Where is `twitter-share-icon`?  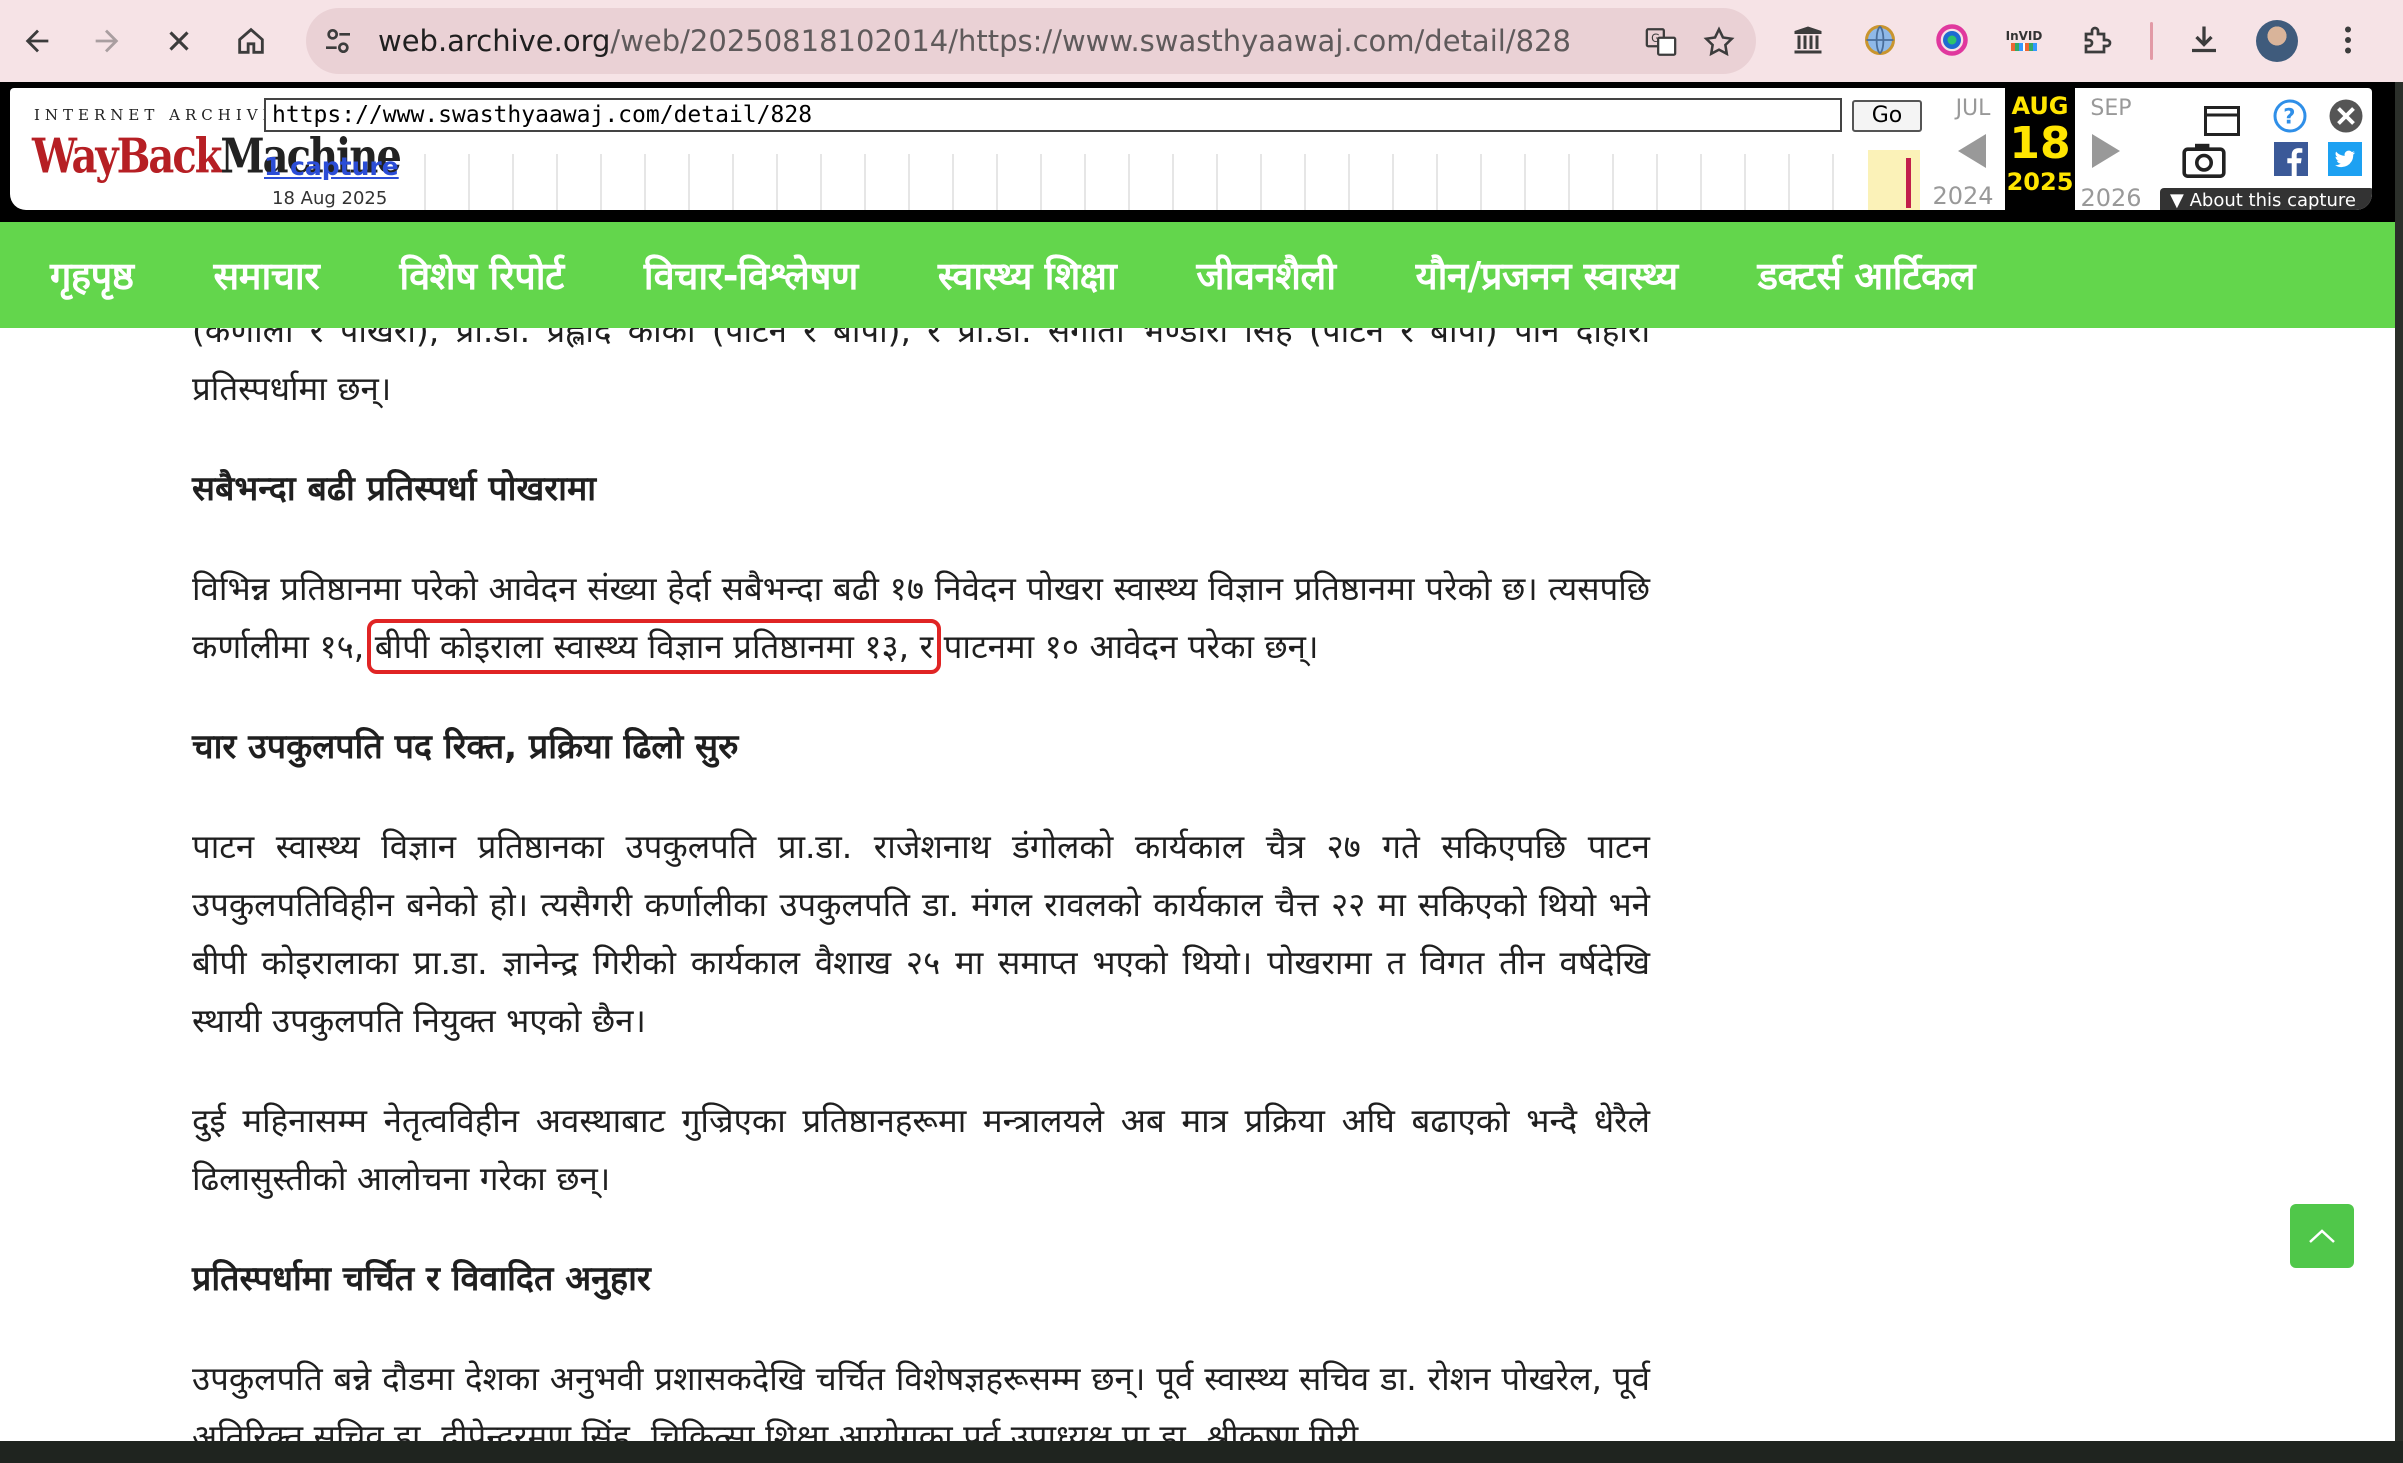
twitter-share-icon is located at coordinates (2345, 159).